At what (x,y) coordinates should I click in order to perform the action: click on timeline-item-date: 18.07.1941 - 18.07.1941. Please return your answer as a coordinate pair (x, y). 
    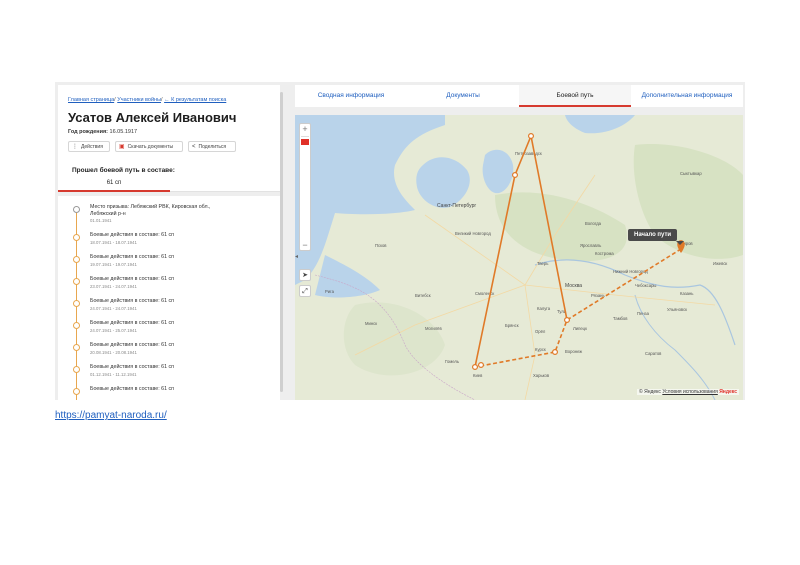
    Looking at the image, I should click on (113, 242).